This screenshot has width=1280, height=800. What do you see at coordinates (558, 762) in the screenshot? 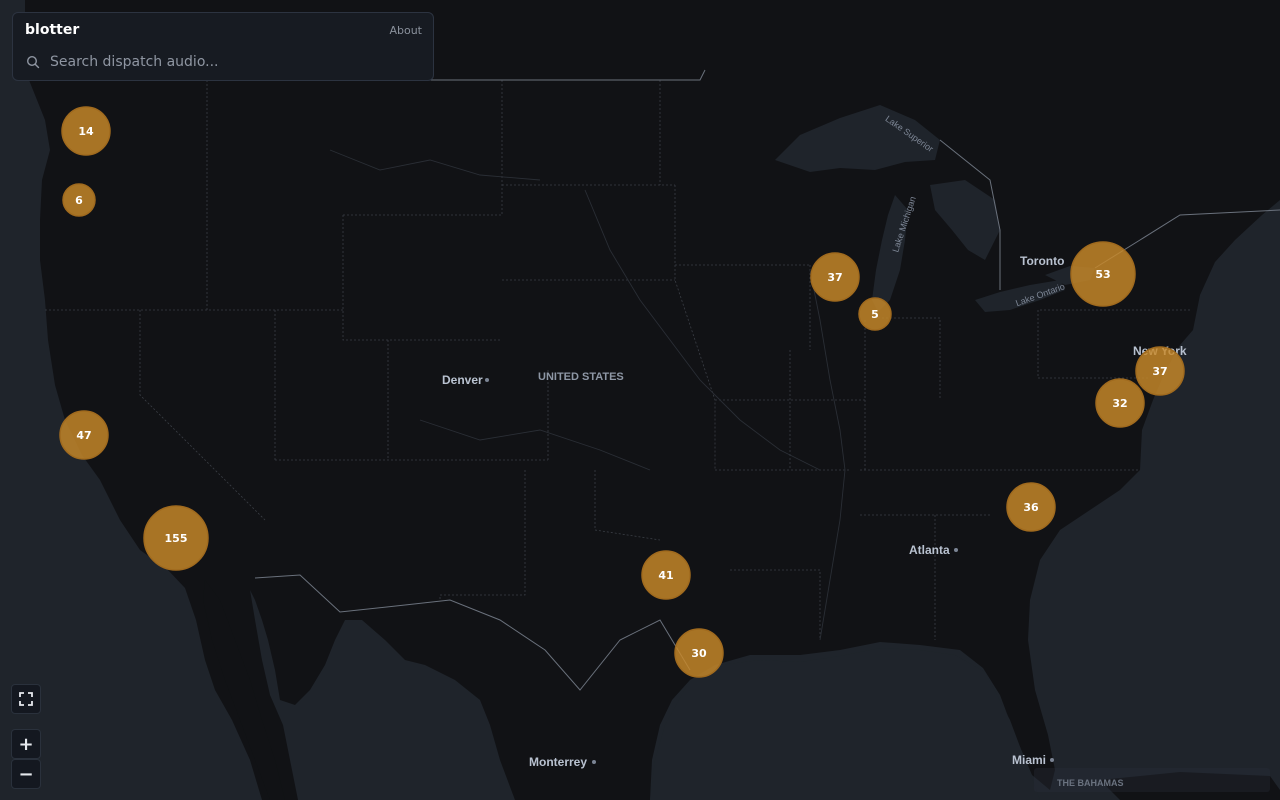
I see `label-monterrey: Monterrey` at bounding box center [558, 762].